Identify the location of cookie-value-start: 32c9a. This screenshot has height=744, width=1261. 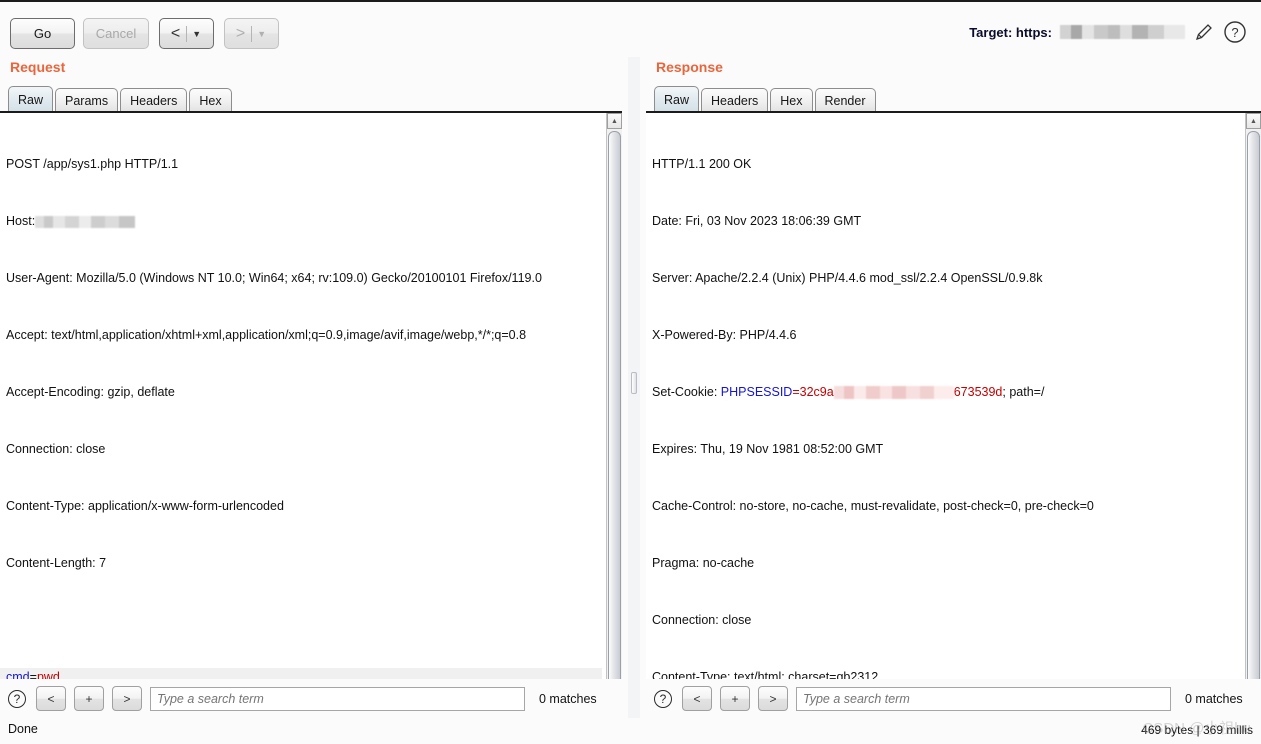
(816, 392).